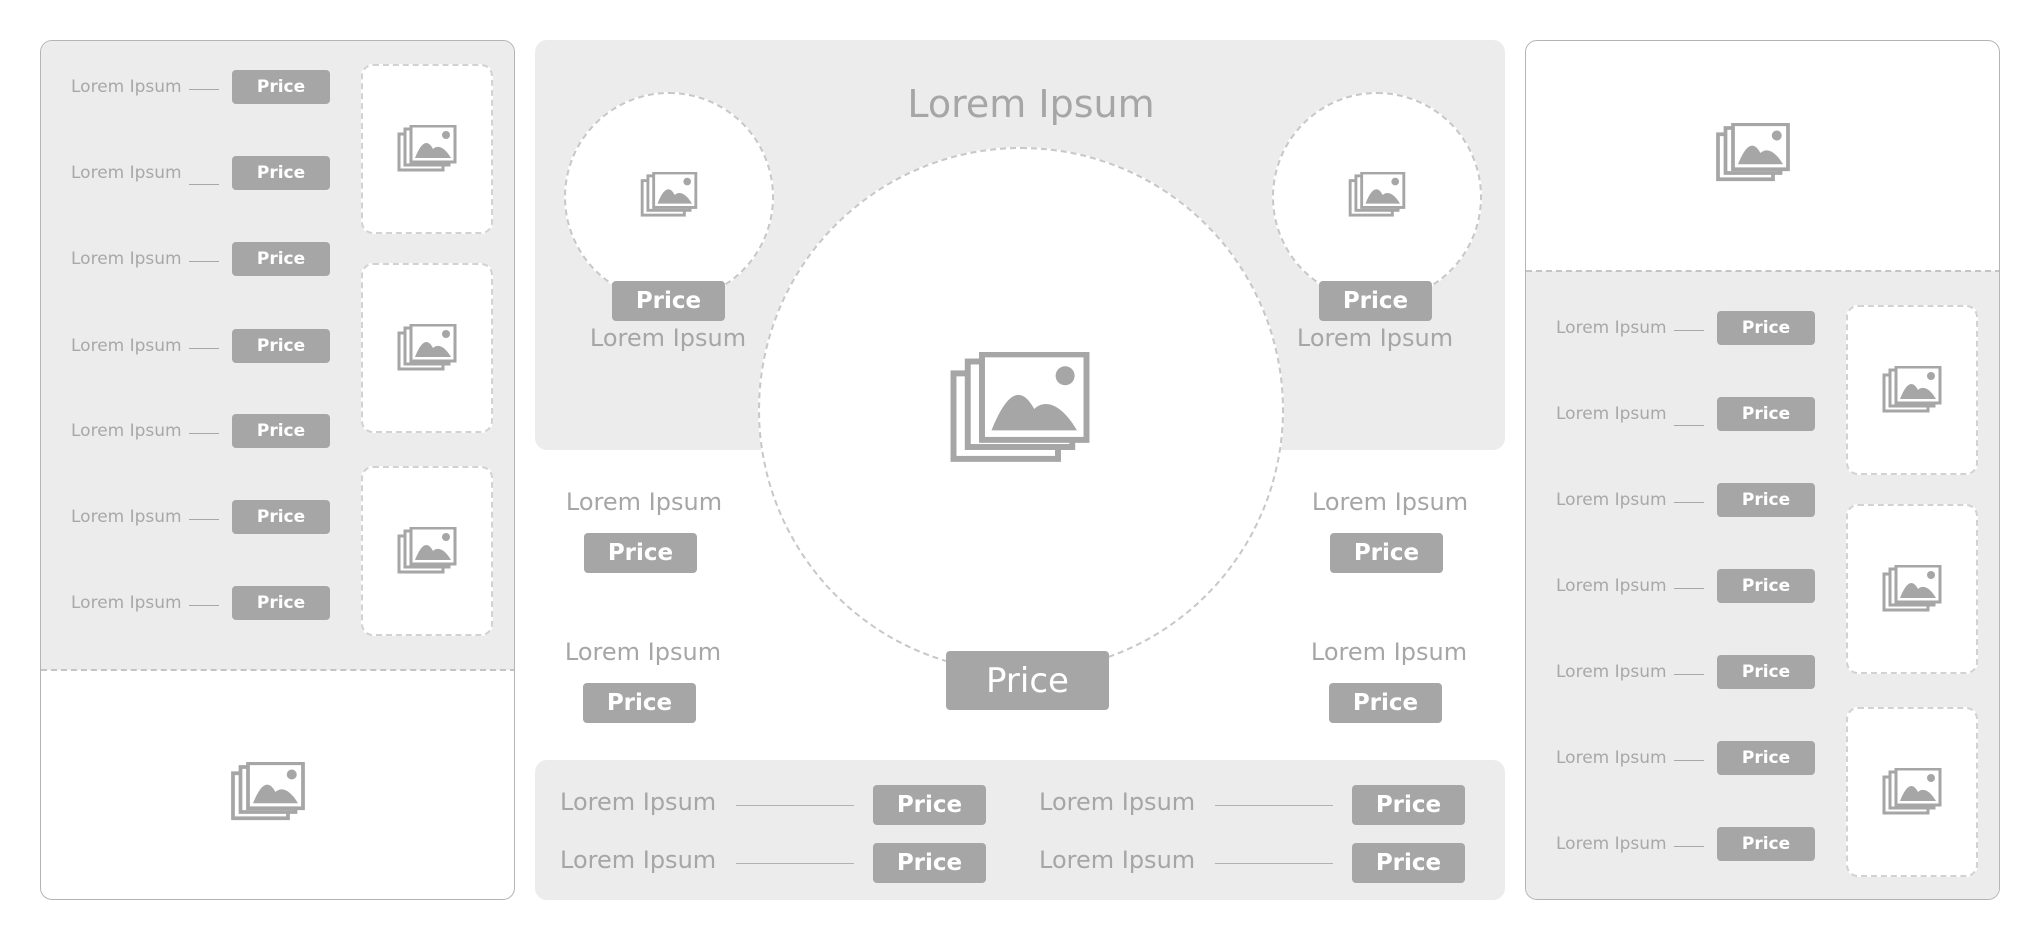  Describe the element at coordinates (277, 670) in the screenshot. I see `left-panel-divider` at that location.